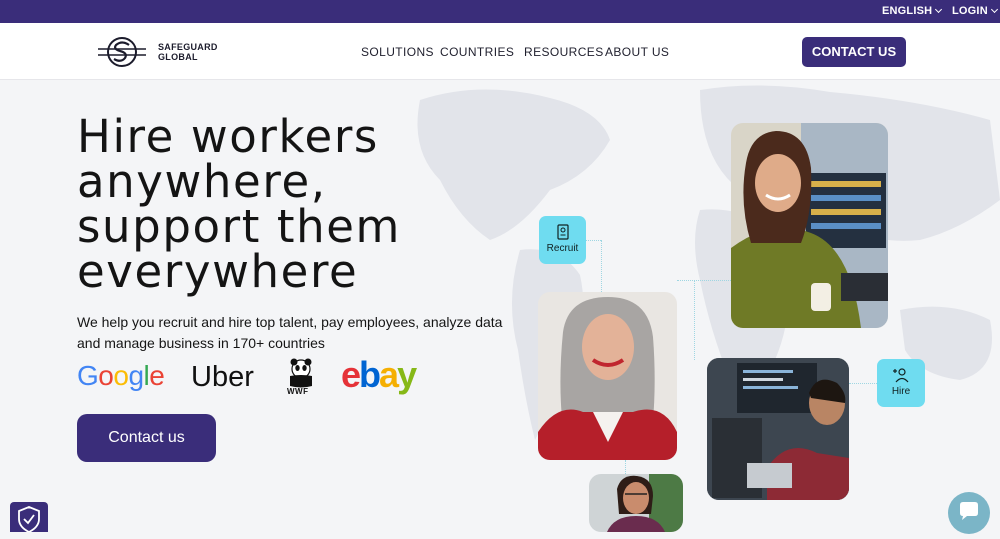  I want to click on site-logo: SAFEGUARD GLOBAL, so click(161, 52).